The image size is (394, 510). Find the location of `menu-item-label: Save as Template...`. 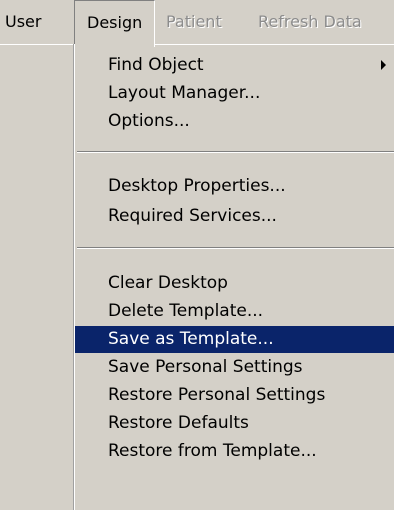

menu-item-label: Save as Template... is located at coordinates (191, 339).